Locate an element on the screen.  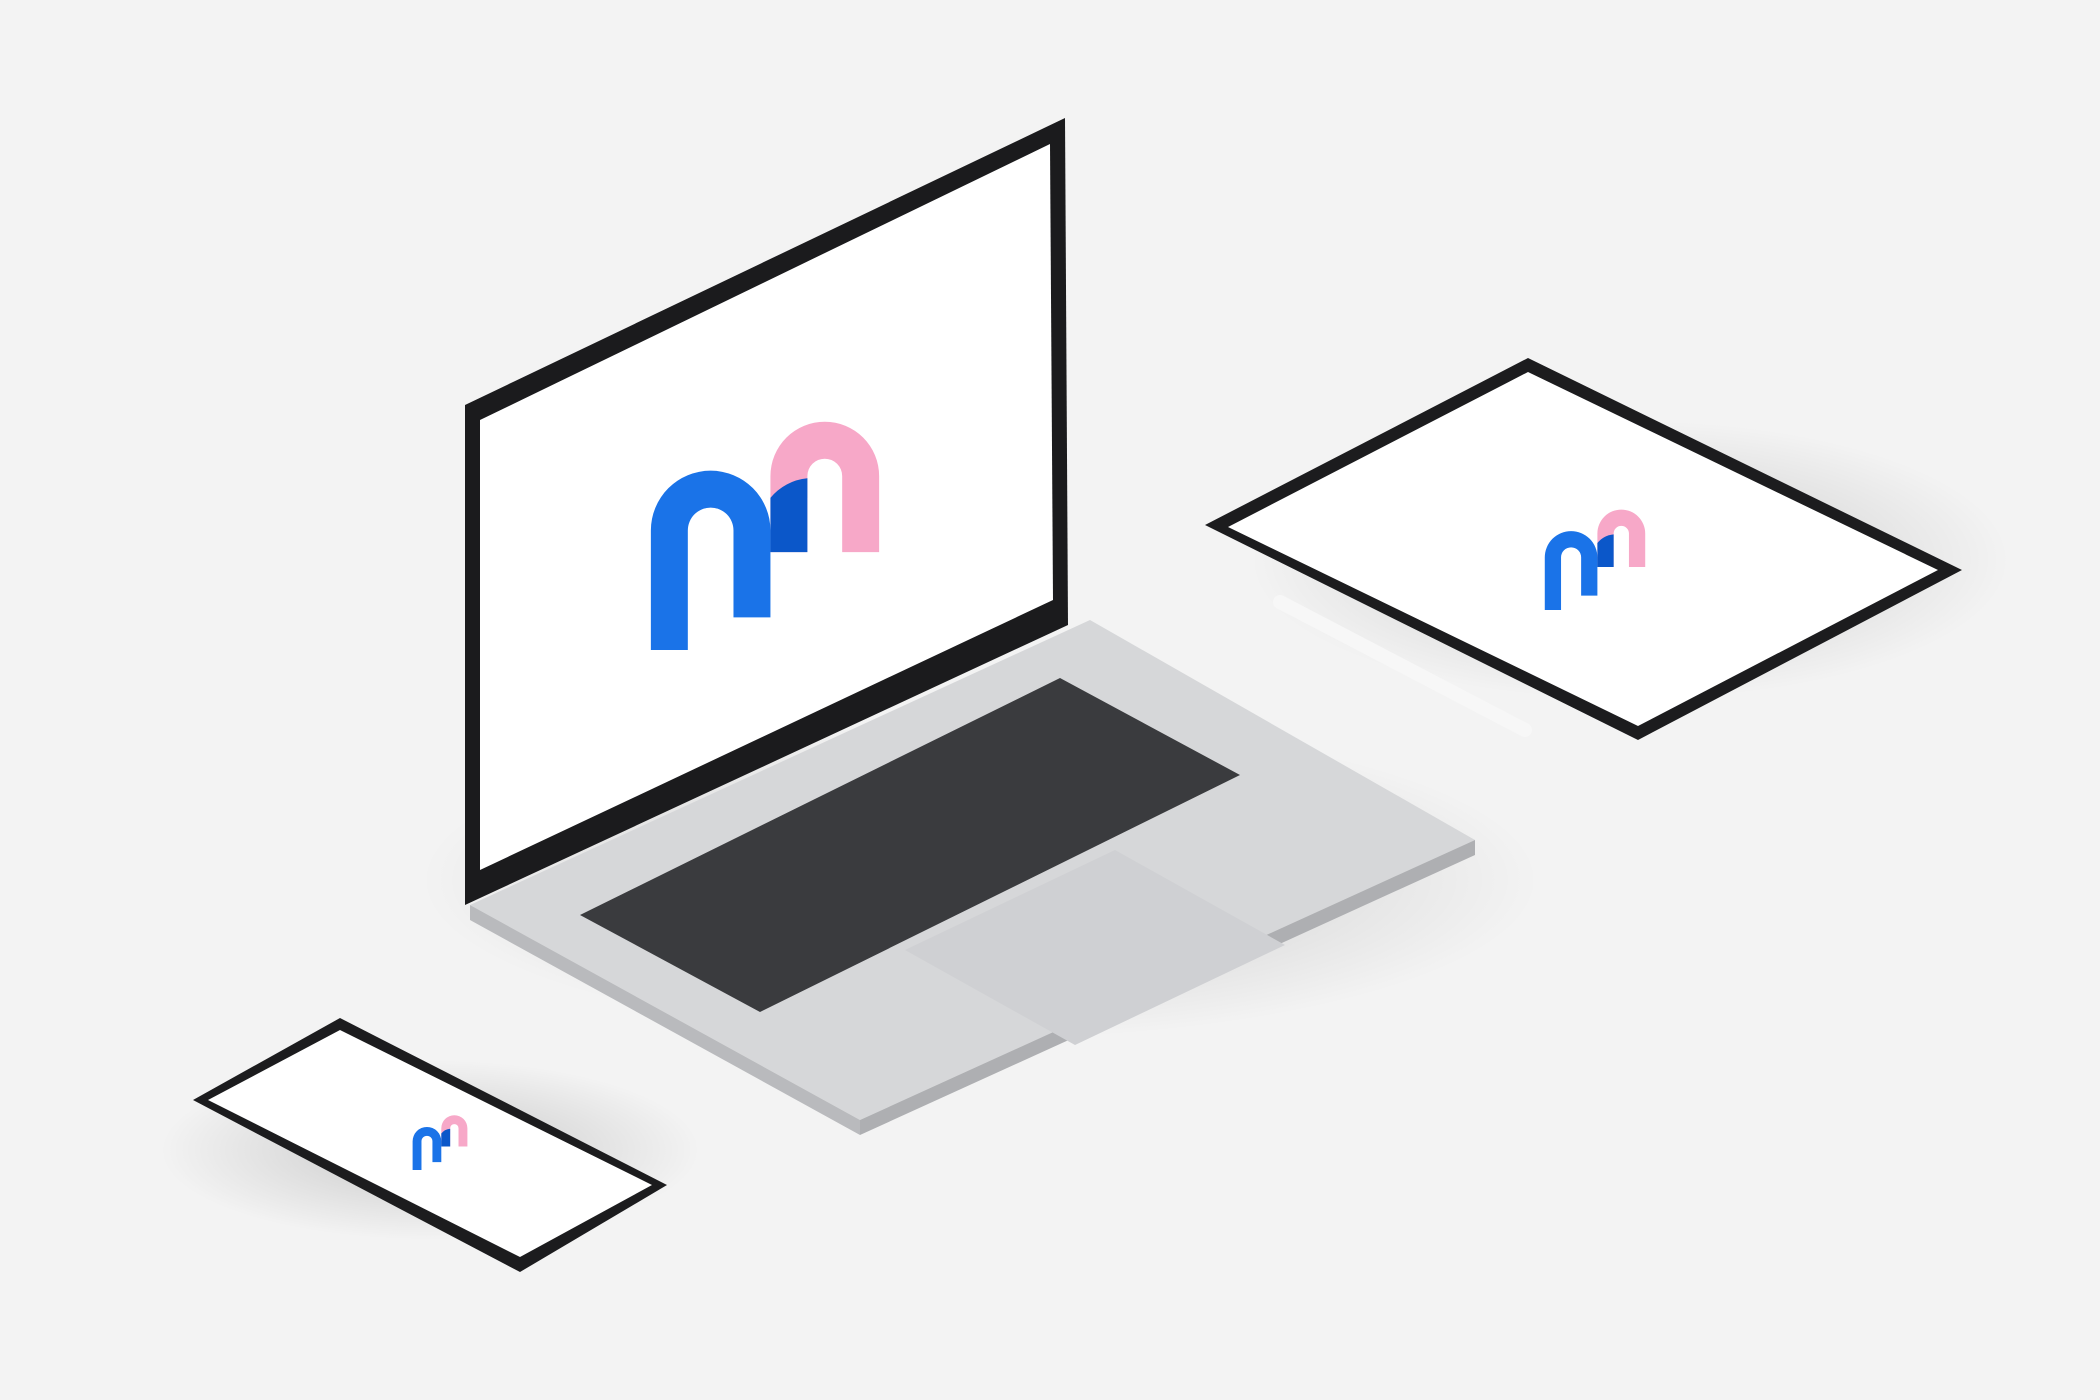
phone is located at coordinates (430, 1145).